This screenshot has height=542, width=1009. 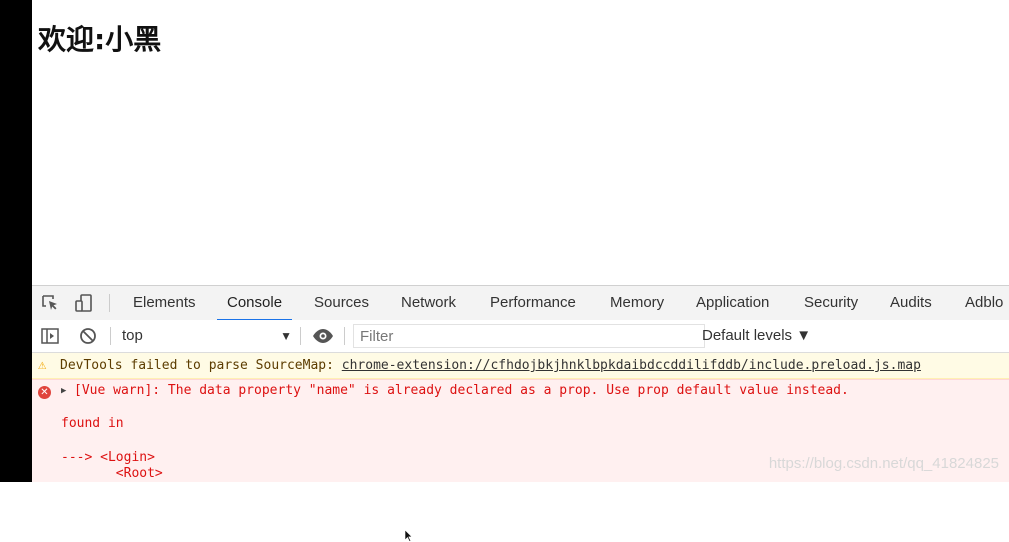 What do you see at coordinates (50, 303) in the screenshot?
I see `inspect-element-icon` at bounding box center [50, 303].